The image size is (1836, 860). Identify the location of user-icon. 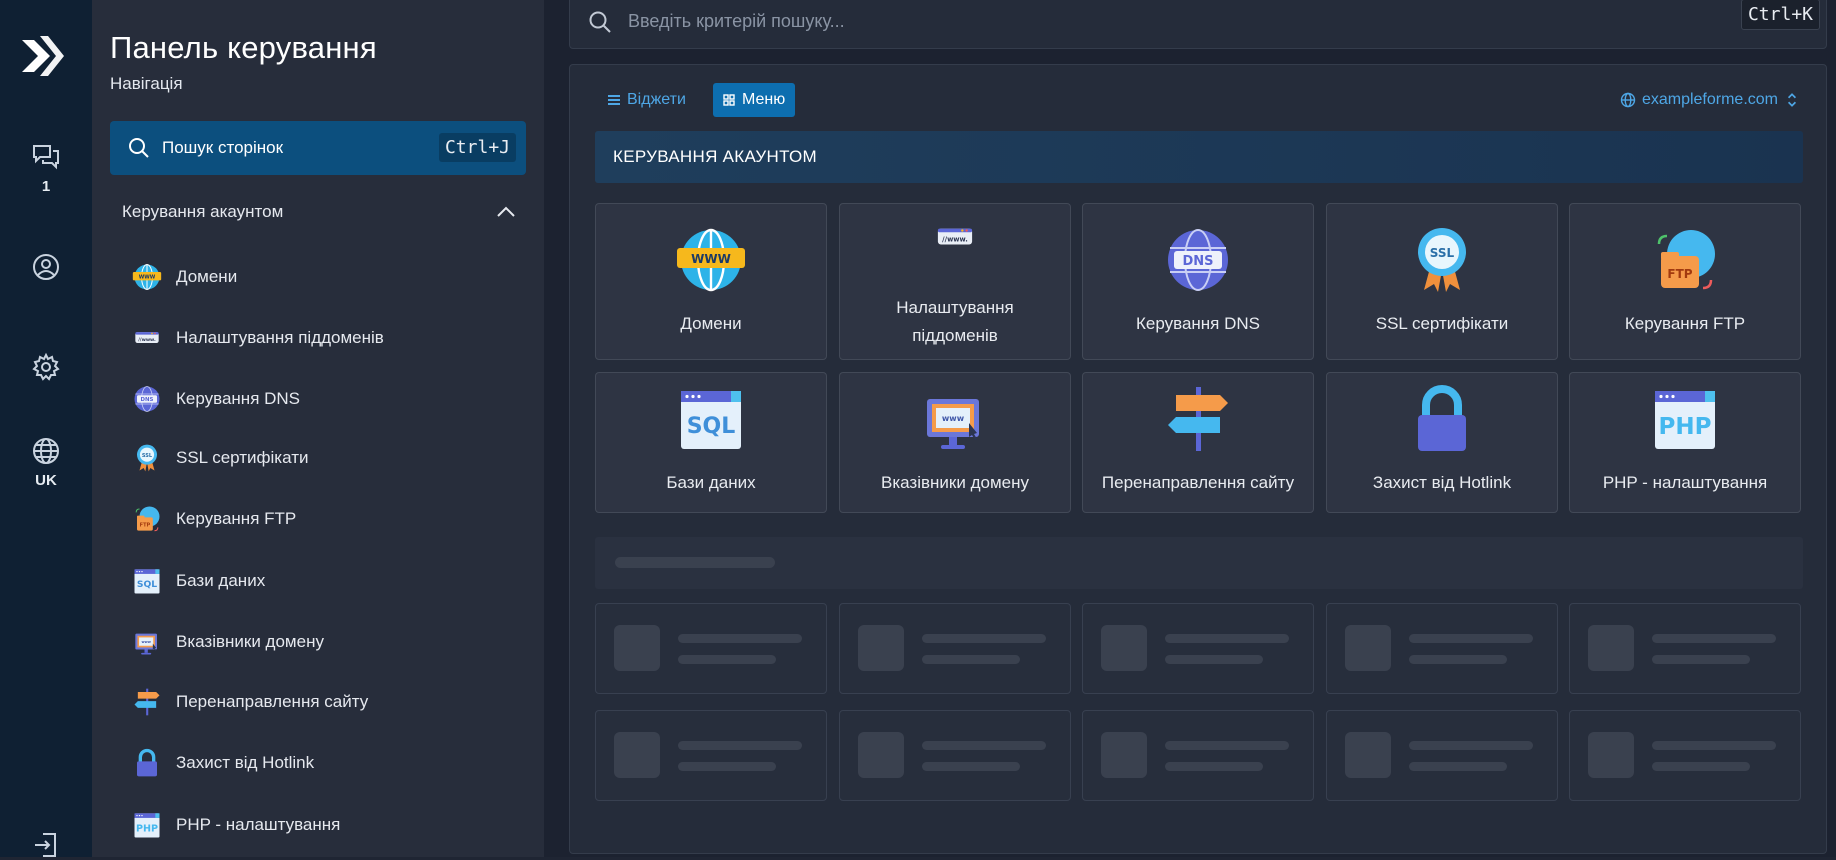
(46, 267).